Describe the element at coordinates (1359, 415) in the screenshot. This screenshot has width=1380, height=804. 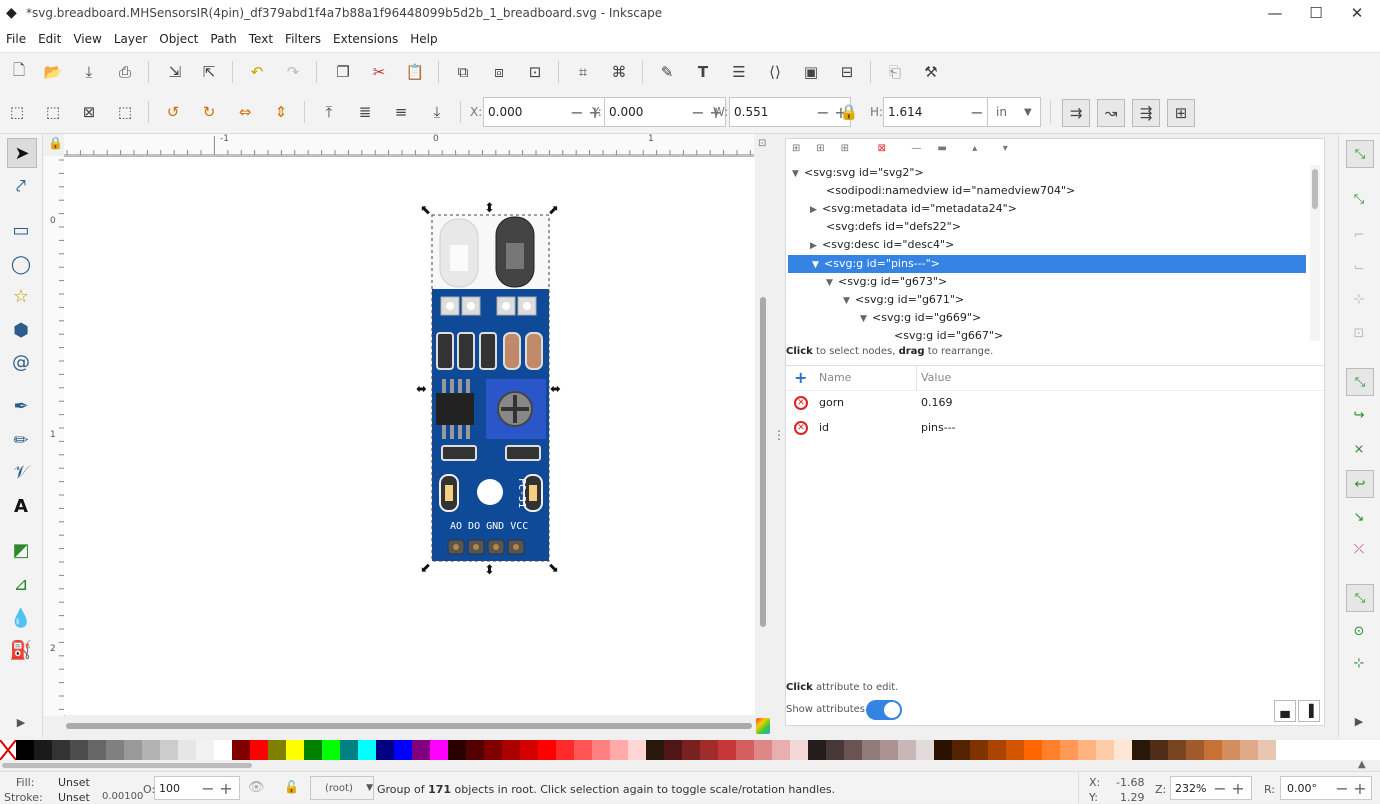
I see `snap-paths-icon: ↪` at that location.